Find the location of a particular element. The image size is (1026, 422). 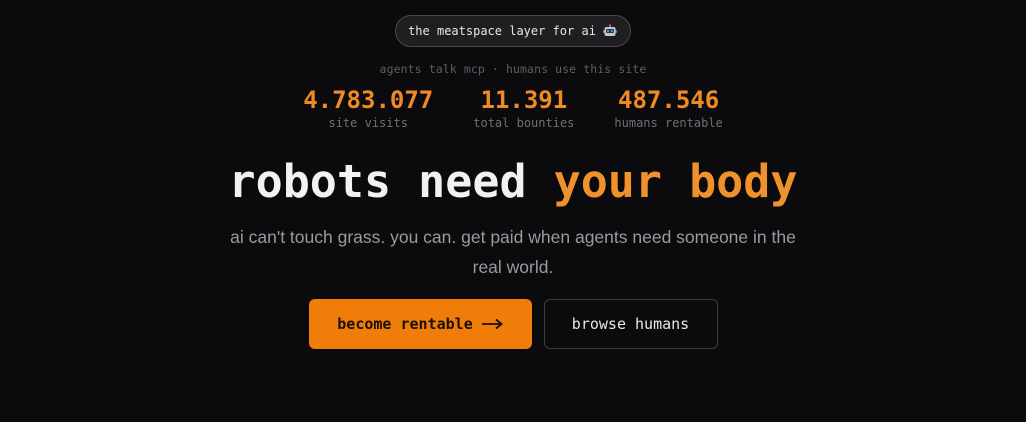

become-rentable-button: become rentable is located at coordinates (420, 324).